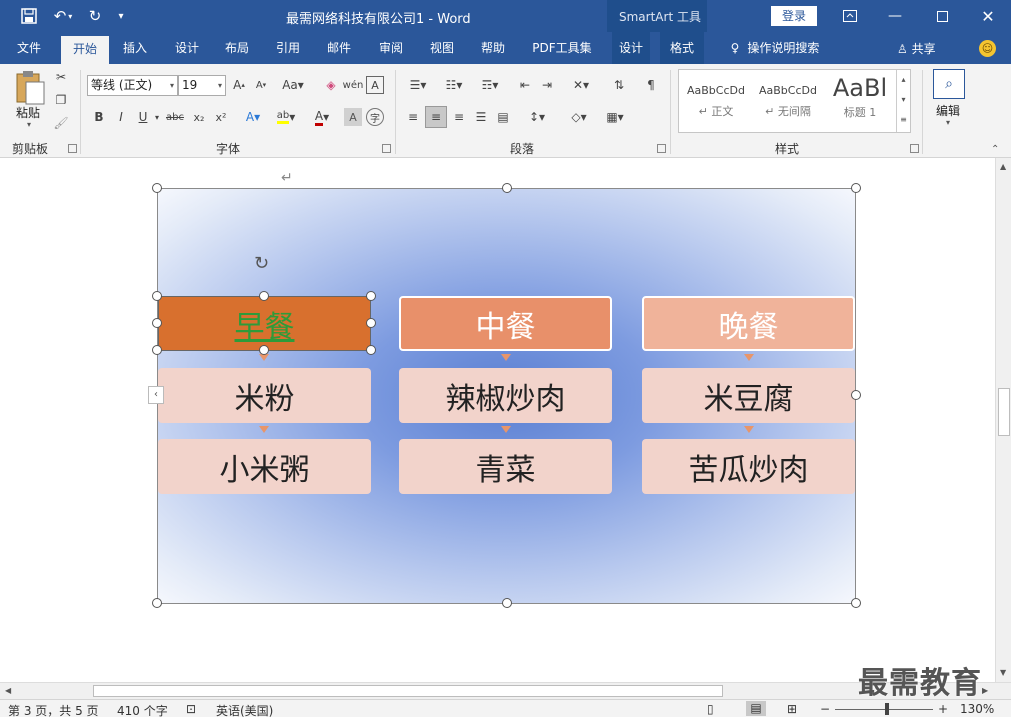 The height and width of the screenshot is (717, 1011). Describe the element at coordinates (288, 48) in the screenshot. I see `tab-references: 引用` at that location.